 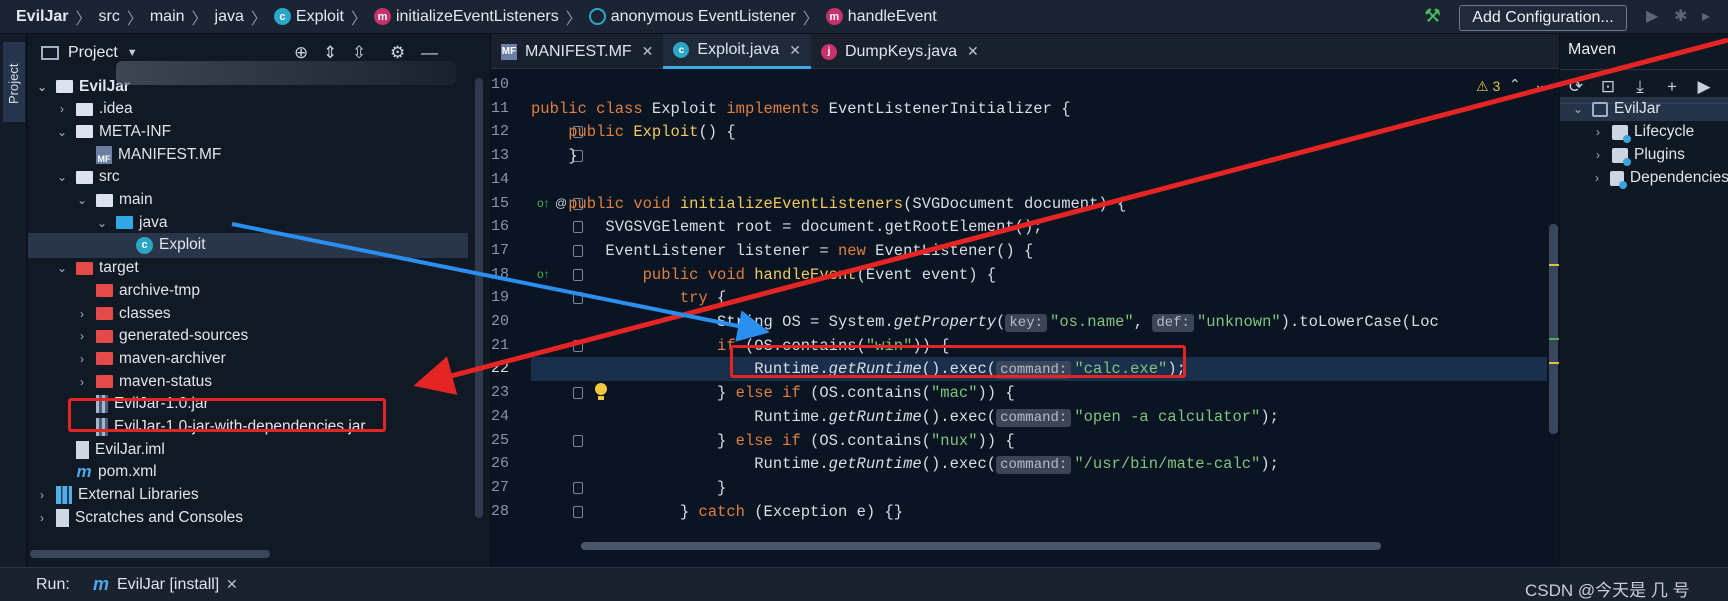 What do you see at coordinates (1672, 87) in the screenshot?
I see `plus-icon: +` at bounding box center [1672, 87].